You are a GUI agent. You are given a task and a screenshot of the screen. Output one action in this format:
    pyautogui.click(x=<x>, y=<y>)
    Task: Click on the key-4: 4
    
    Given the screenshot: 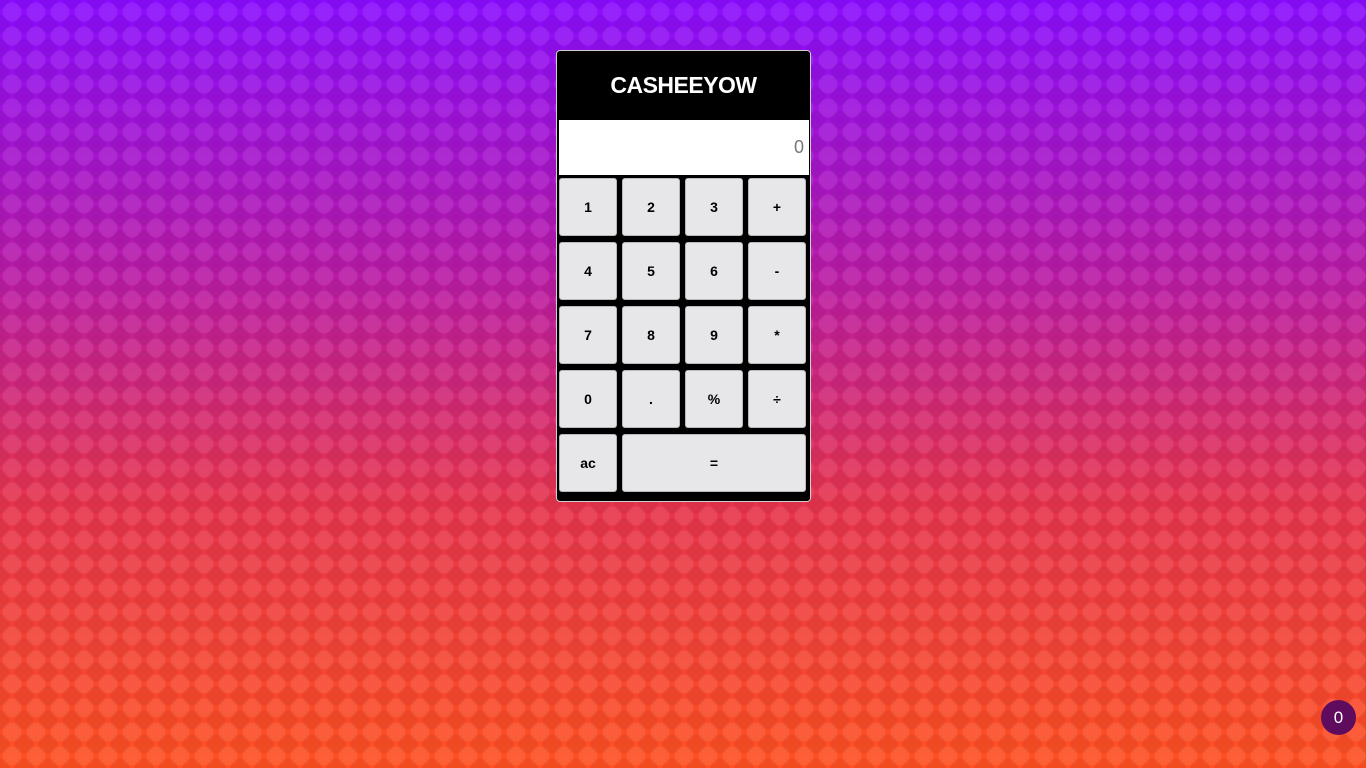 What is the action you would take?
    pyautogui.click(x=588, y=271)
    